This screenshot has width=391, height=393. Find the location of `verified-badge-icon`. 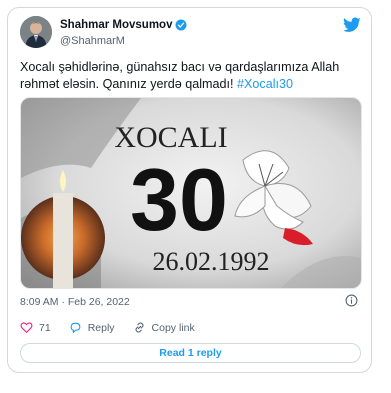

verified-badge-icon is located at coordinates (181, 25).